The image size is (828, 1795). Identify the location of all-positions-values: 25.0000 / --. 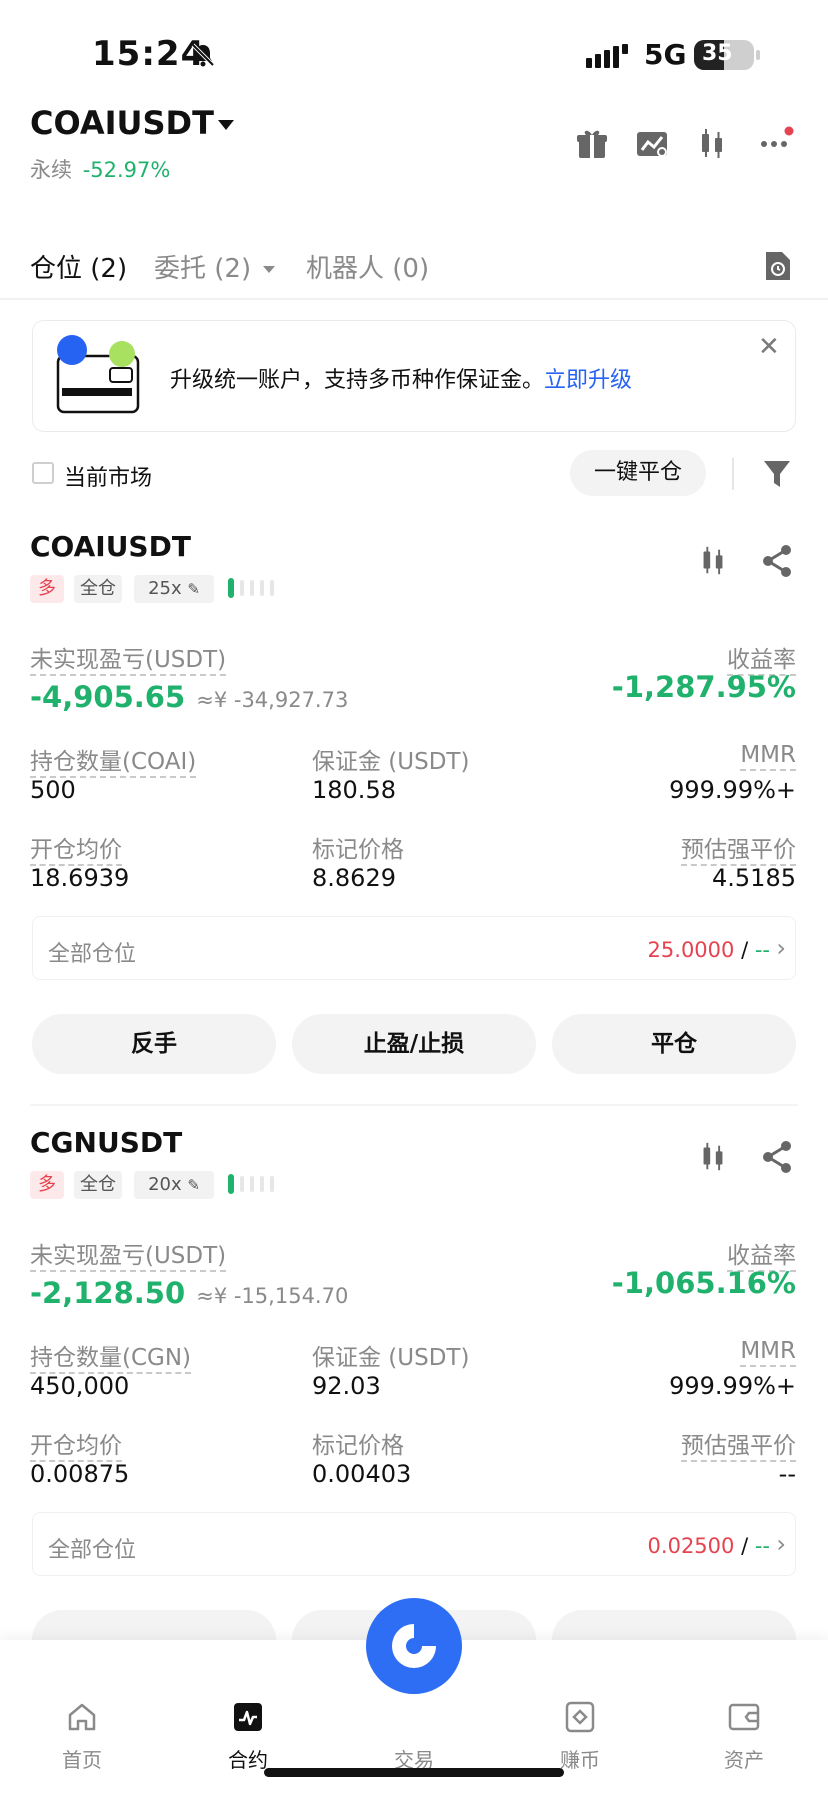
(709, 950).